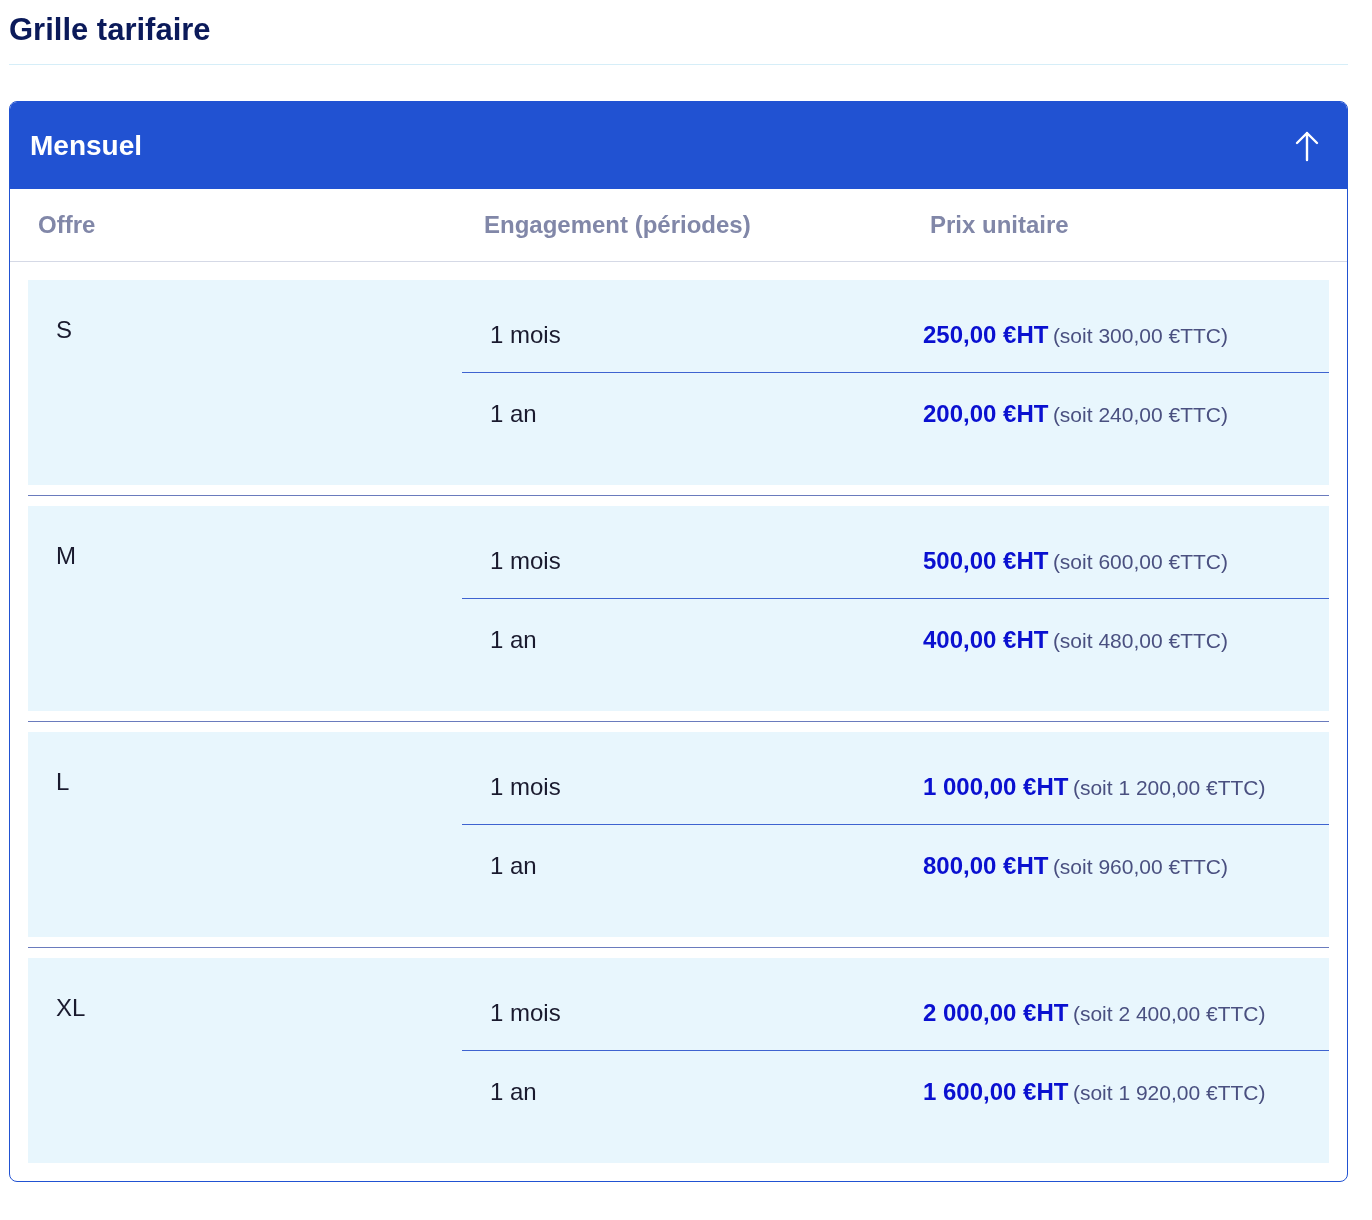 This screenshot has width=1372, height=1220. What do you see at coordinates (110, 30) in the screenshot?
I see `page-title: Grille tarifaire` at bounding box center [110, 30].